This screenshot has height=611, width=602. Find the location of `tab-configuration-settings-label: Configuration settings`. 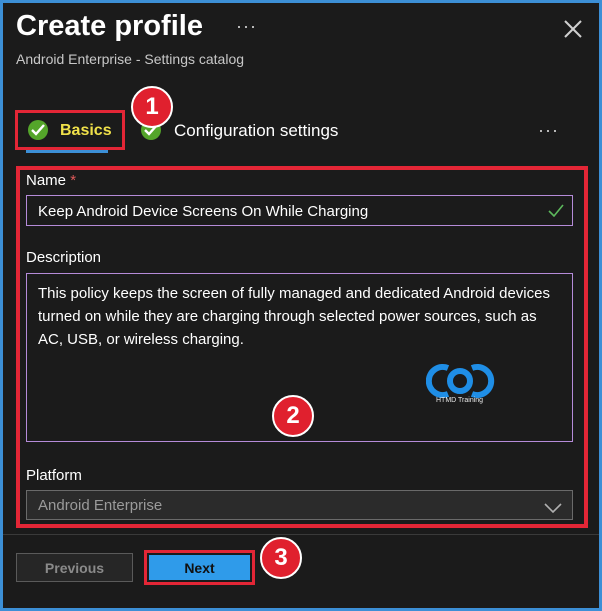

tab-configuration-settings-label: Configuration settings is located at coordinates (256, 130).